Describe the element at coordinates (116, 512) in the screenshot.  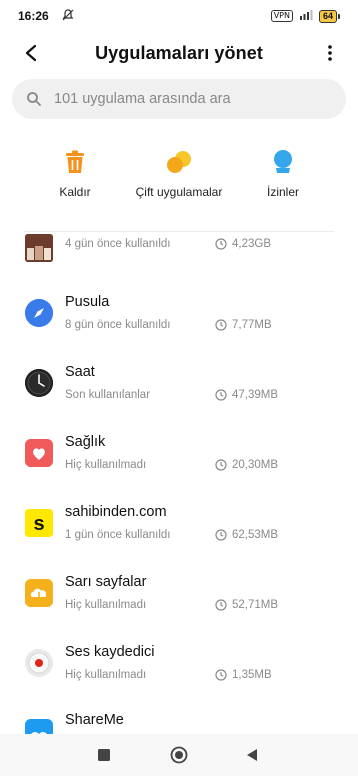
I see `app-name: sahibinden.com` at that location.